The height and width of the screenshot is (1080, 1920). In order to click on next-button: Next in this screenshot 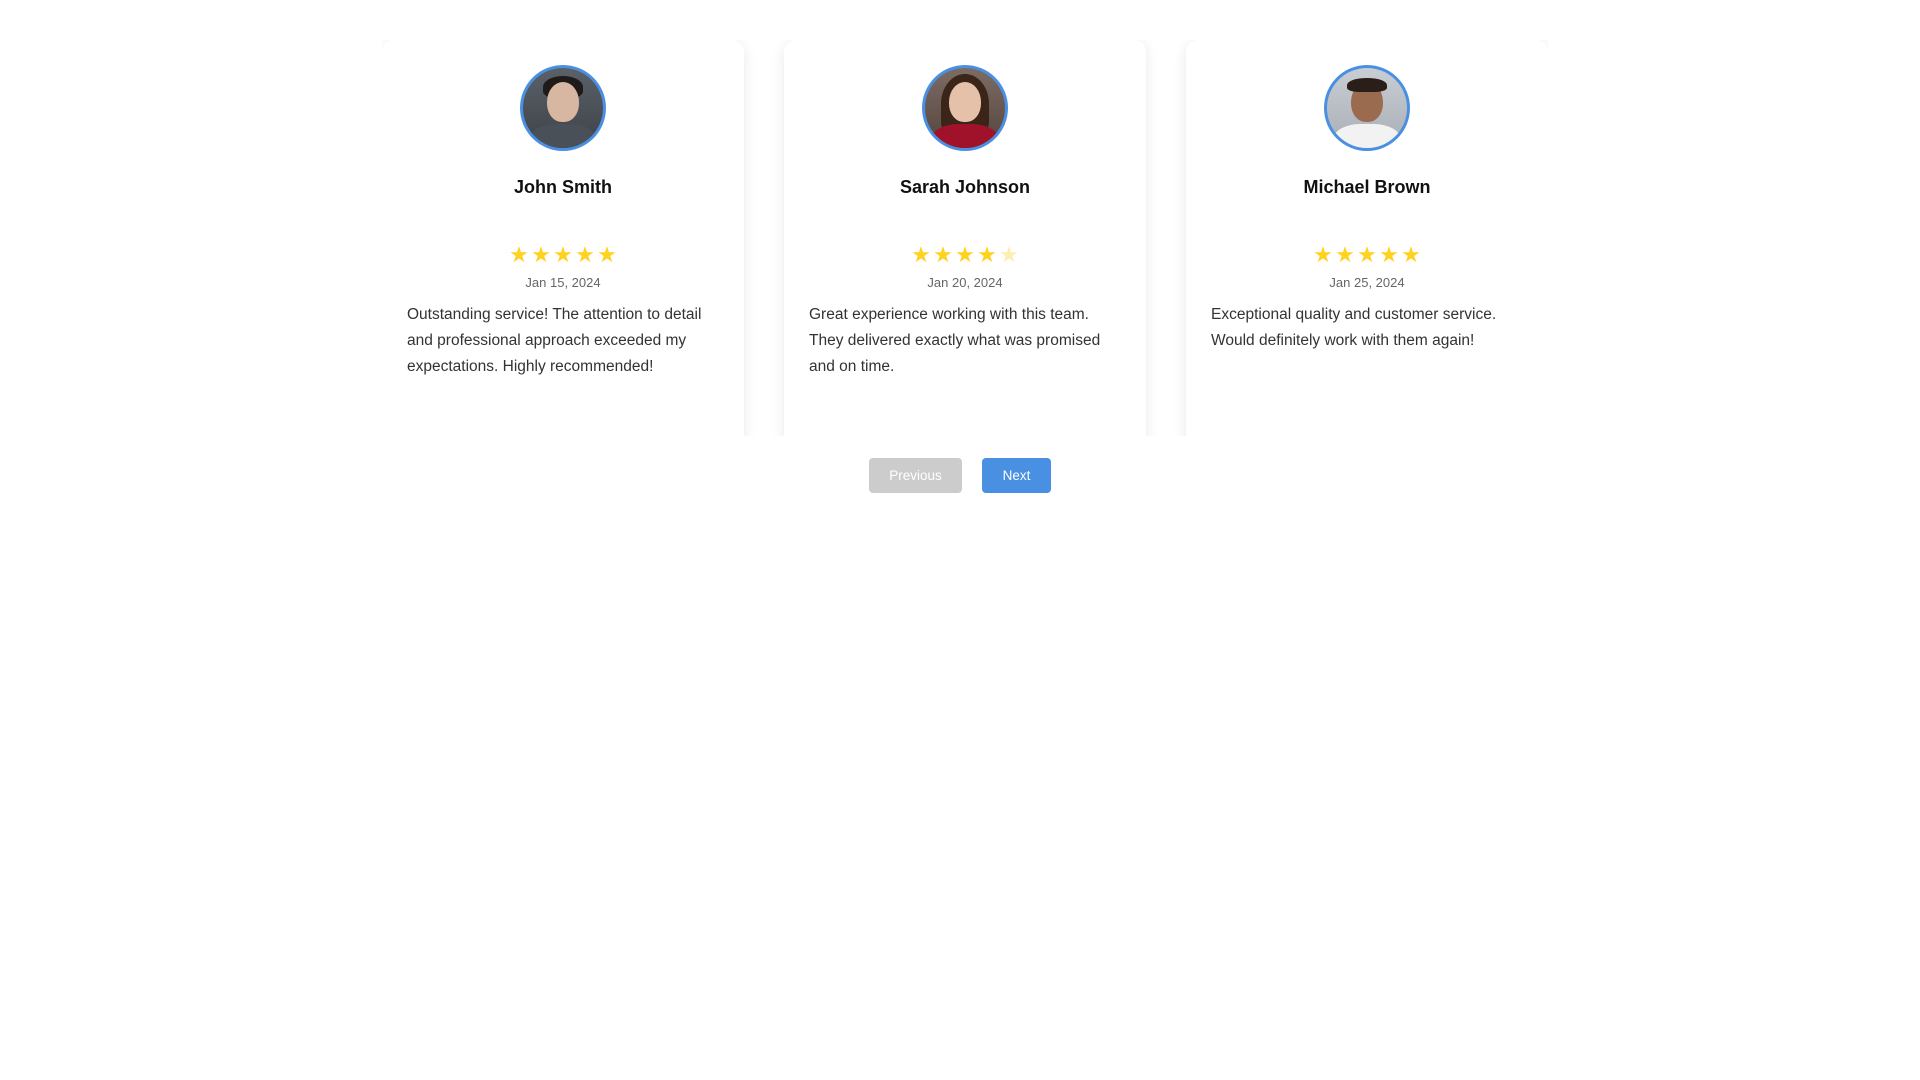, I will do `click(1016, 475)`.